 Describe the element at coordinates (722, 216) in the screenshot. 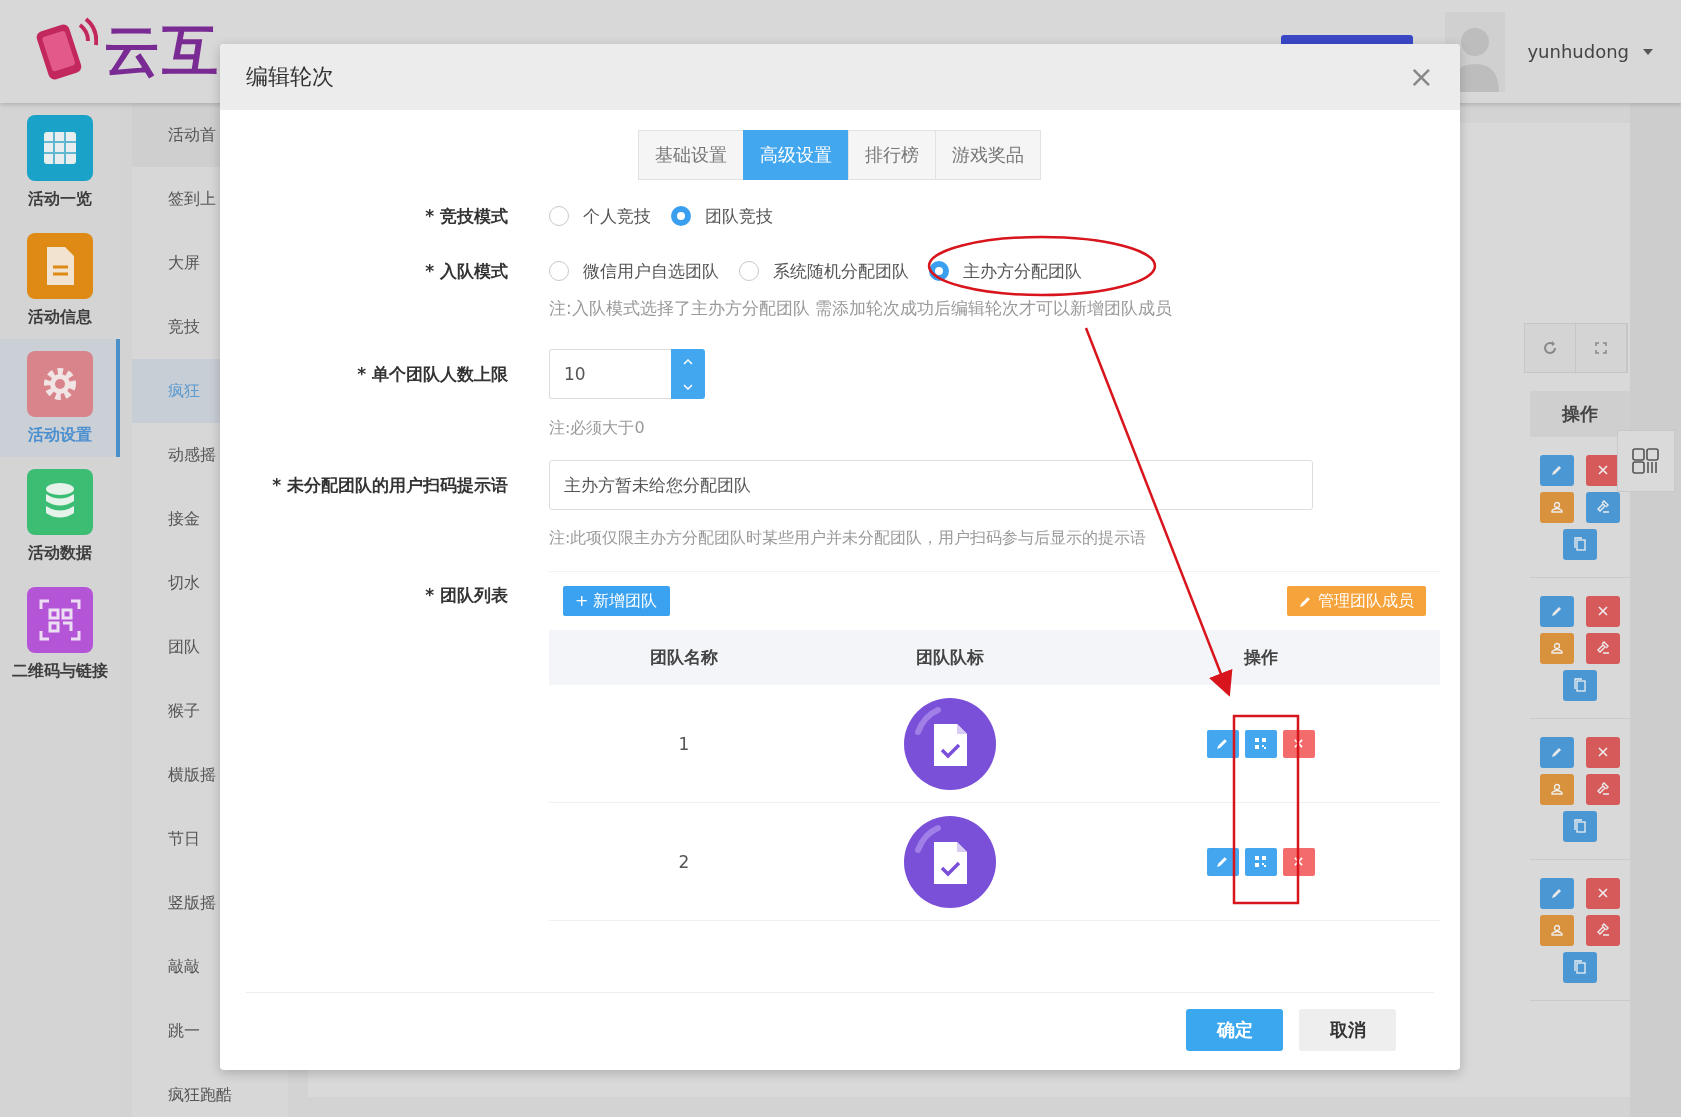

I see `radio-option: 团队竞技` at that location.